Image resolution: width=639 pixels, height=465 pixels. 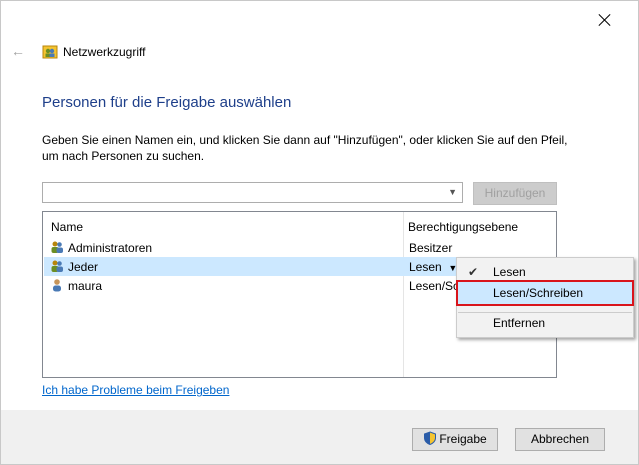 What do you see at coordinates (319, 437) in the screenshot?
I see `footer-bar: Freigabe Abbrechen` at bounding box center [319, 437].